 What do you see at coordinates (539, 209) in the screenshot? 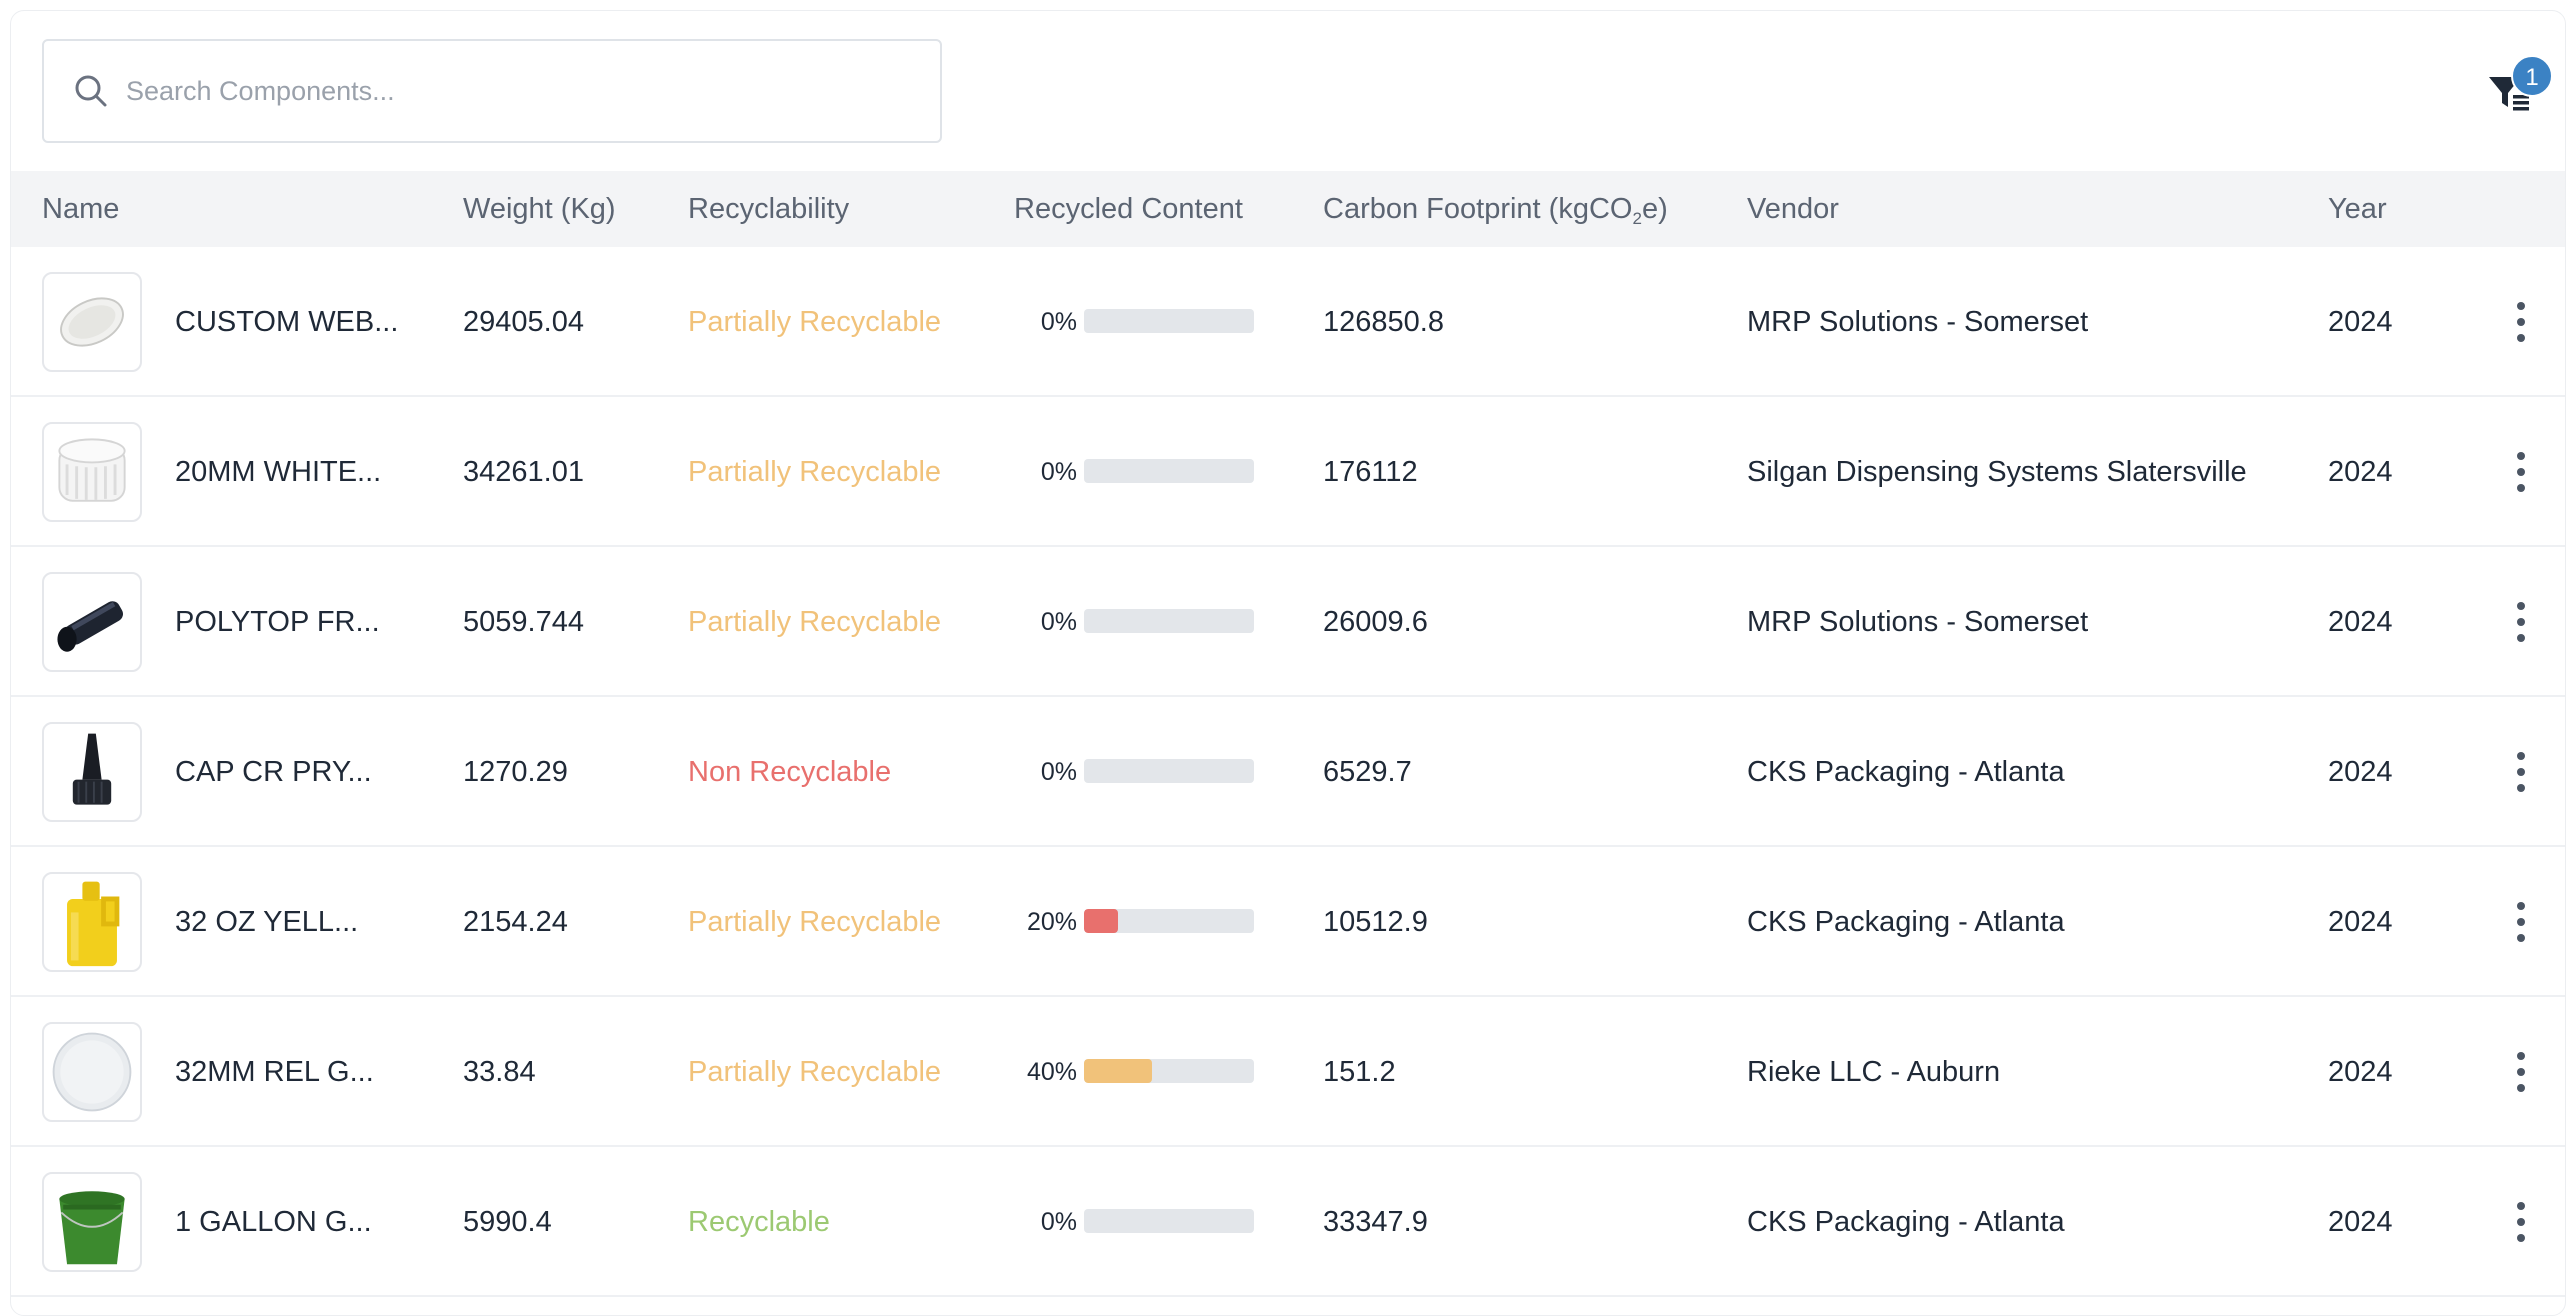
I see `column-header-weight: Weight (Kg)` at bounding box center [539, 209].